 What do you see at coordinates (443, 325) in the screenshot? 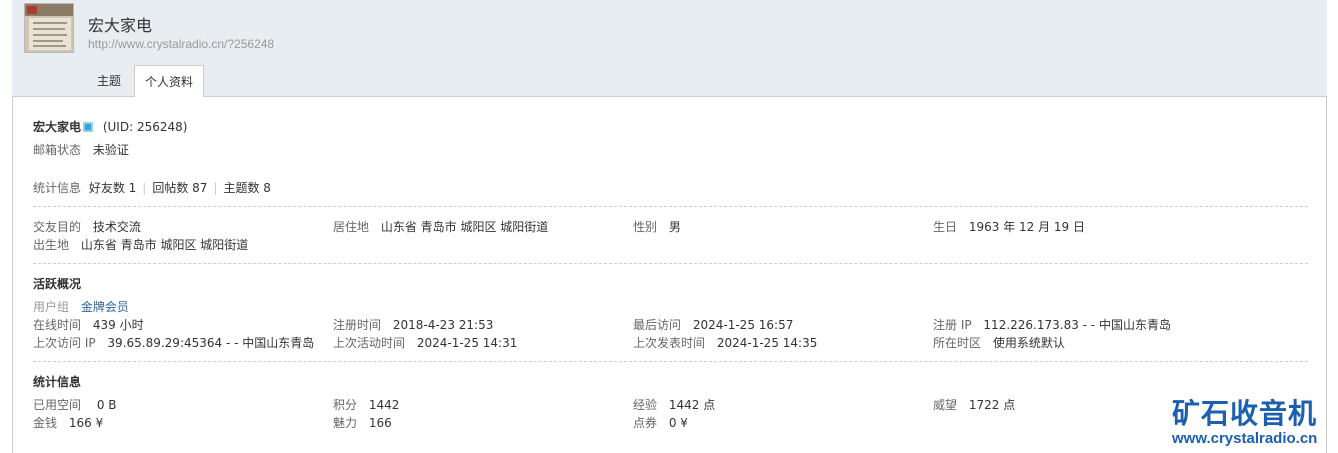
I see `register-time-value: 2018-4-23 21:53` at bounding box center [443, 325].